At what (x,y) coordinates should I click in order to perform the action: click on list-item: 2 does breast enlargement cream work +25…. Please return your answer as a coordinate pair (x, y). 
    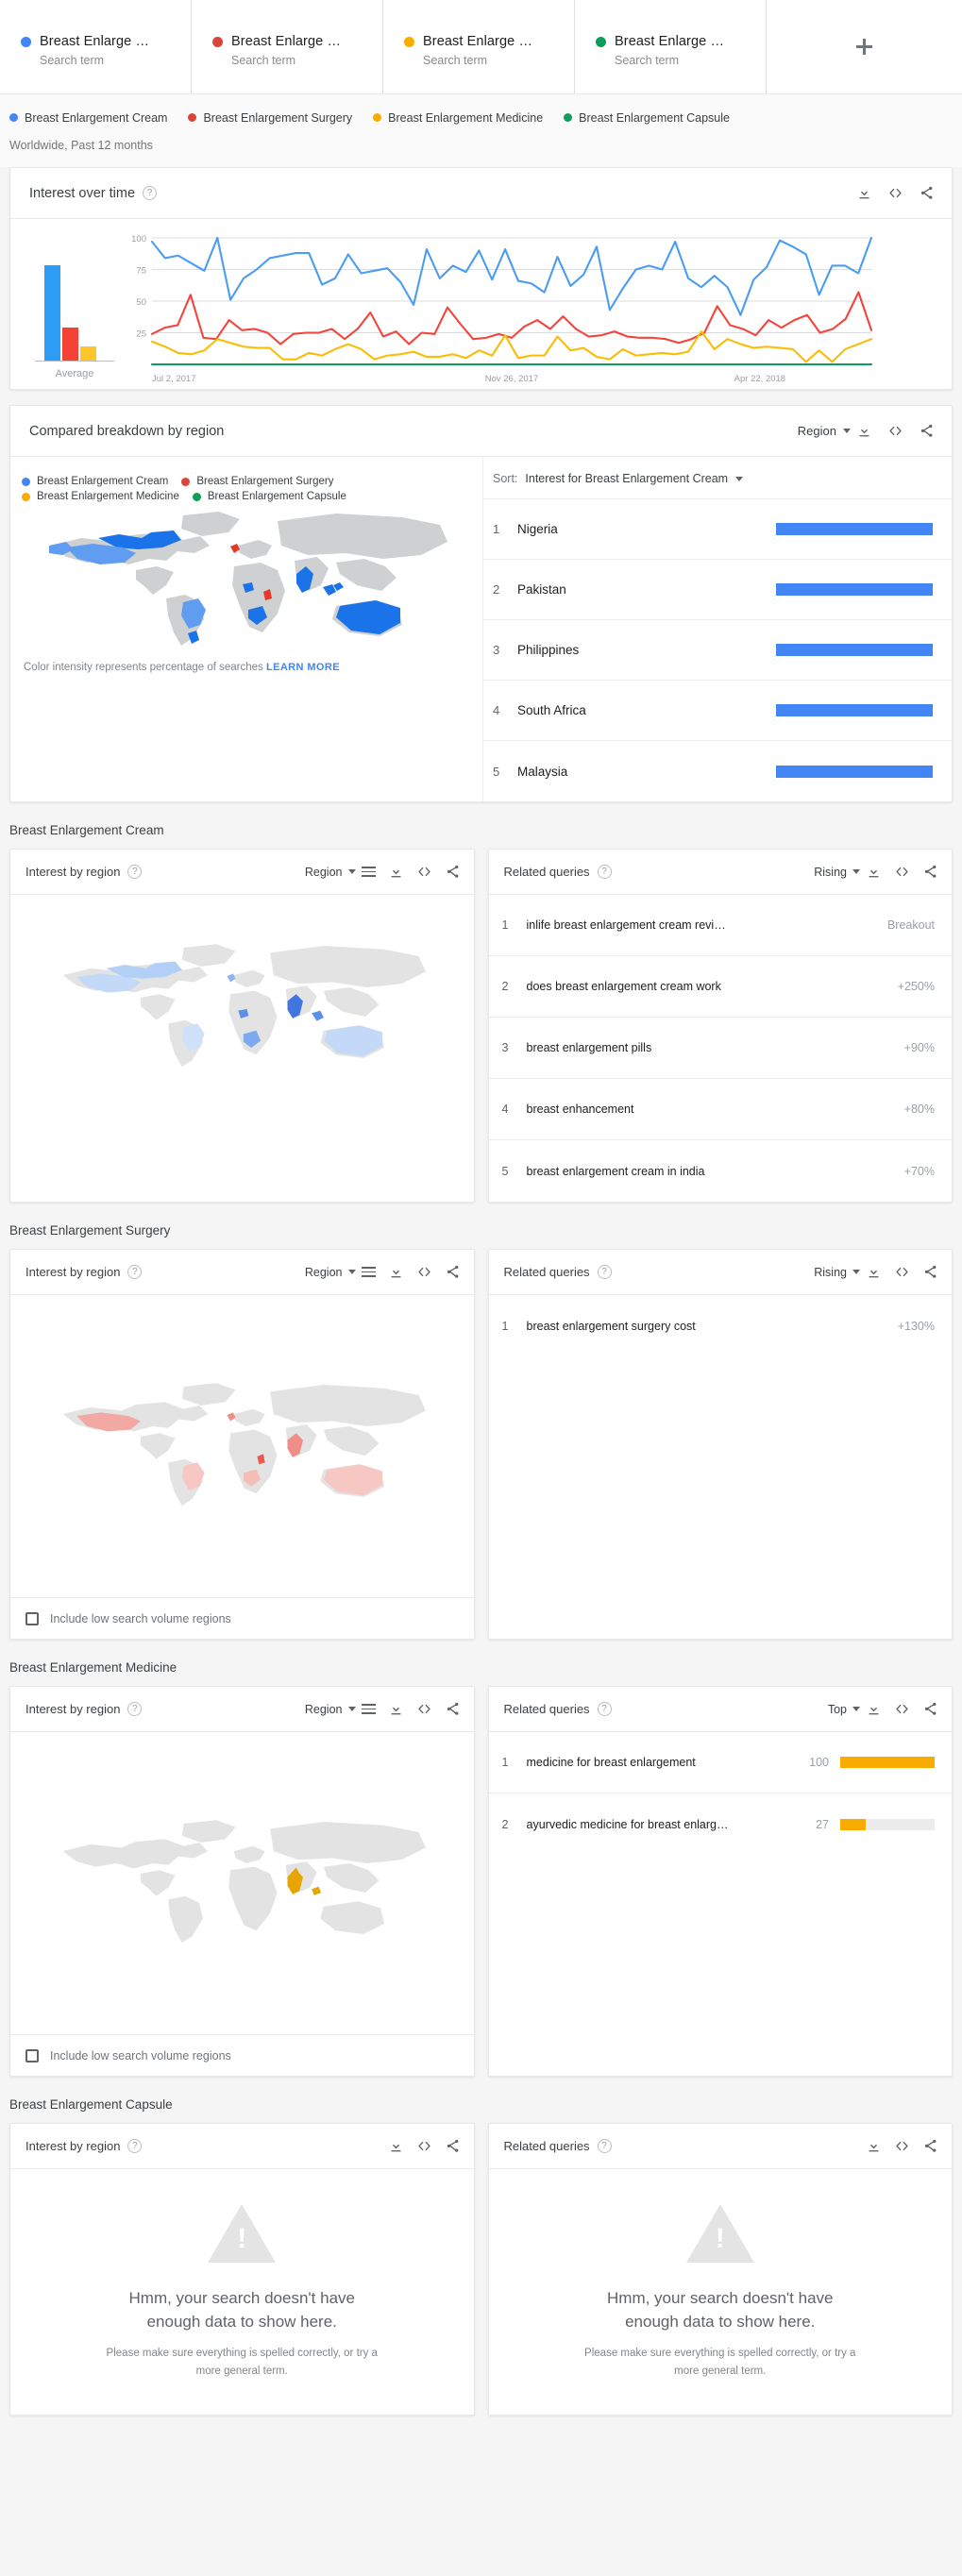
    Looking at the image, I should click on (720, 987).